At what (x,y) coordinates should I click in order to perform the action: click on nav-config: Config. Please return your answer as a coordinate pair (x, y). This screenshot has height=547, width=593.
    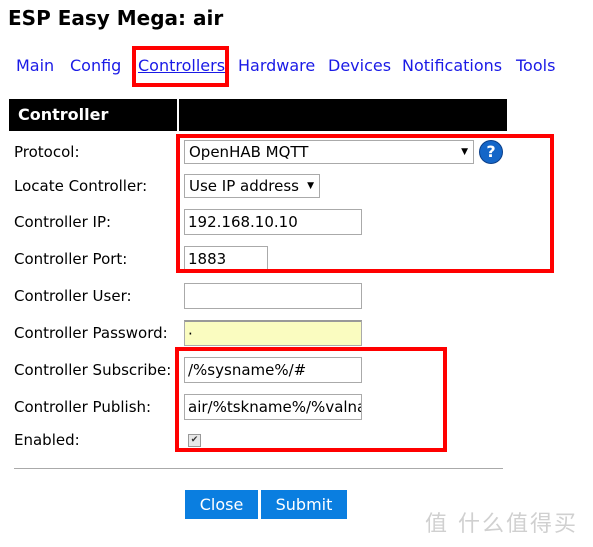
    Looking at the image, I should click on (95, 65).